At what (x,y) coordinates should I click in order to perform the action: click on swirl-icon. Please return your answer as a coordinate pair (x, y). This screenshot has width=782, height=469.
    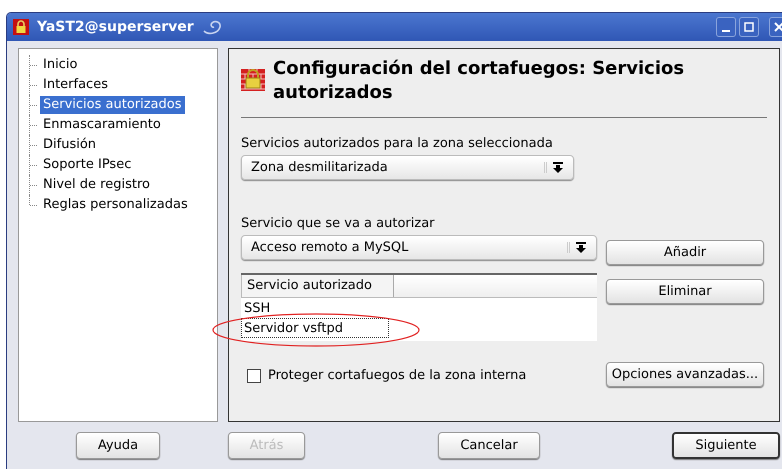
    Looking at the image, I should click on (212, 27).